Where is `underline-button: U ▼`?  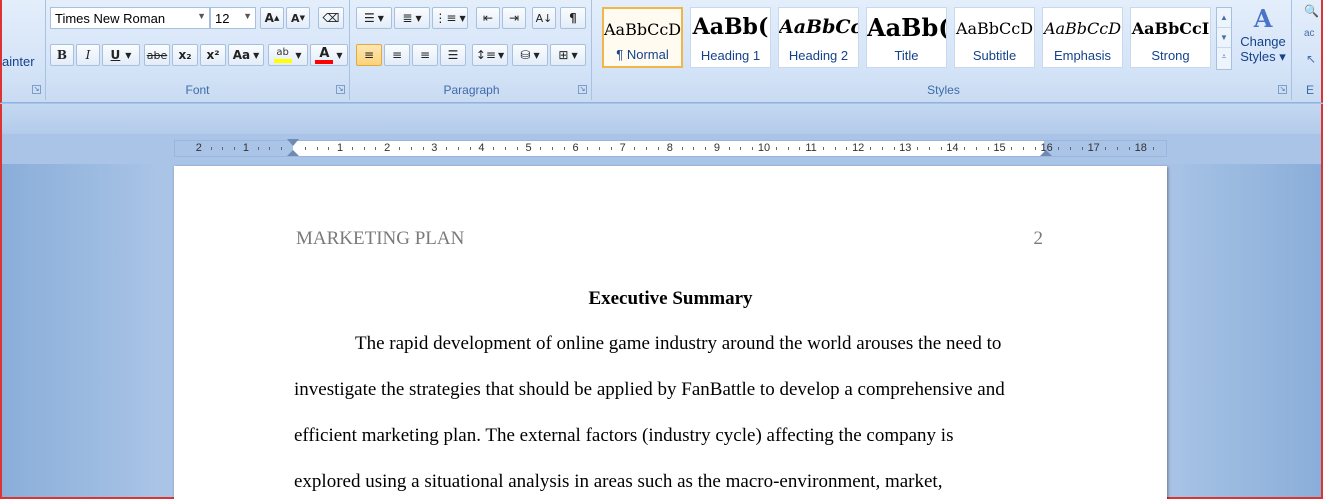 underline-button: U ▼ is located at coordinates (121, 55).